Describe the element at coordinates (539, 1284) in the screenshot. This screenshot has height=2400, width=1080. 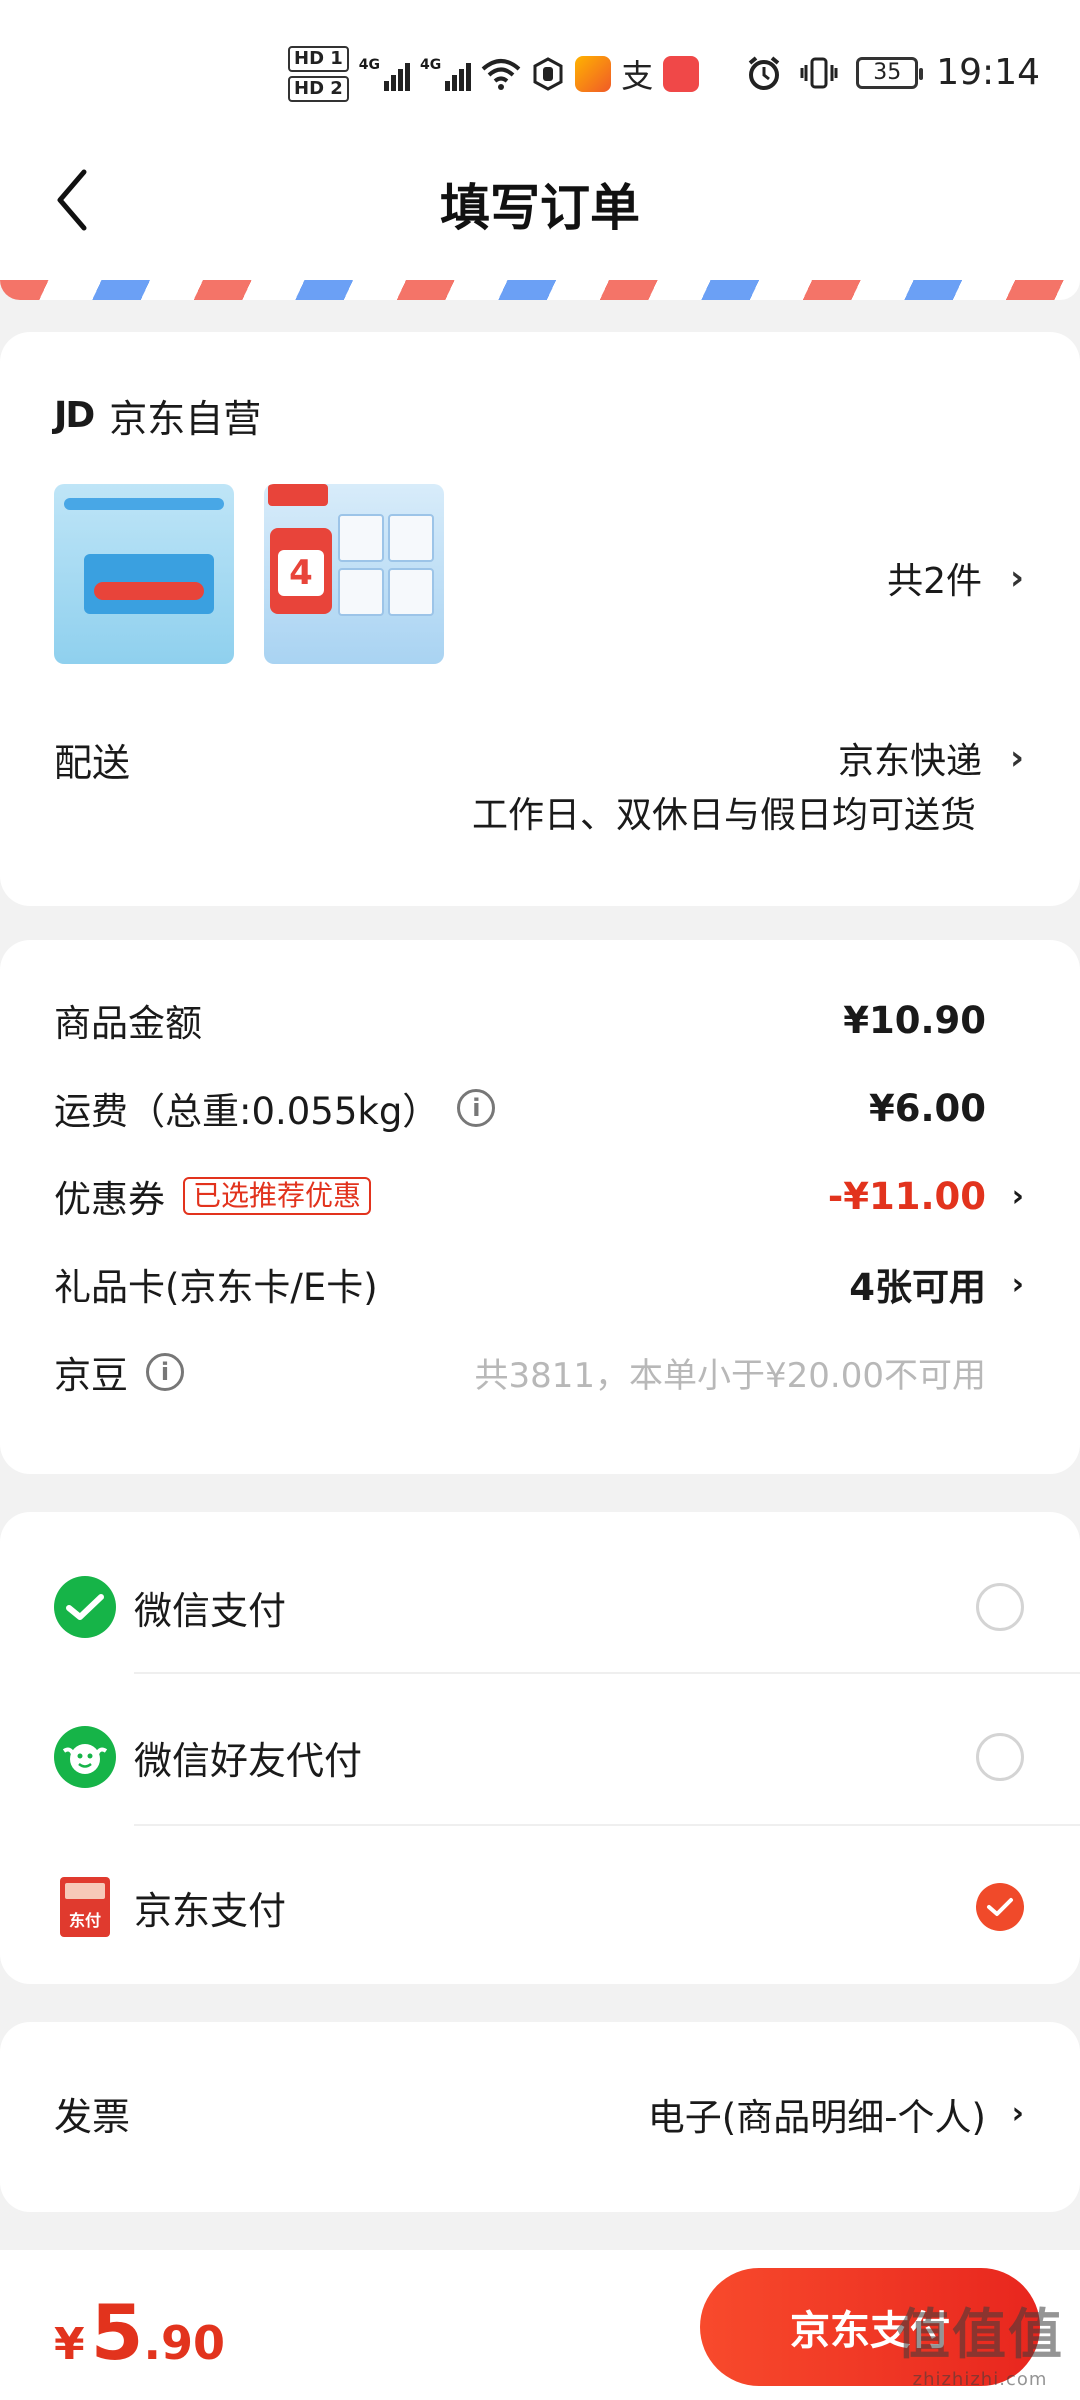
I see `gift-card-row: 礼品卡(京东卡/E卡) 4张可用 ›` at that location.